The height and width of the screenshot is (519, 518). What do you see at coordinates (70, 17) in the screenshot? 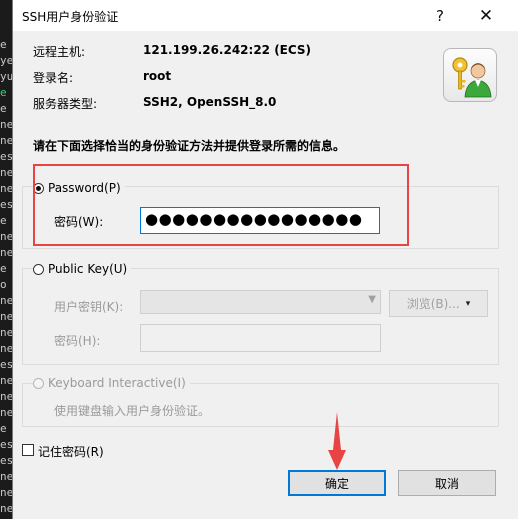
I see `dialog-title: SSH用户身份验证` at bounding box center [70, 17].